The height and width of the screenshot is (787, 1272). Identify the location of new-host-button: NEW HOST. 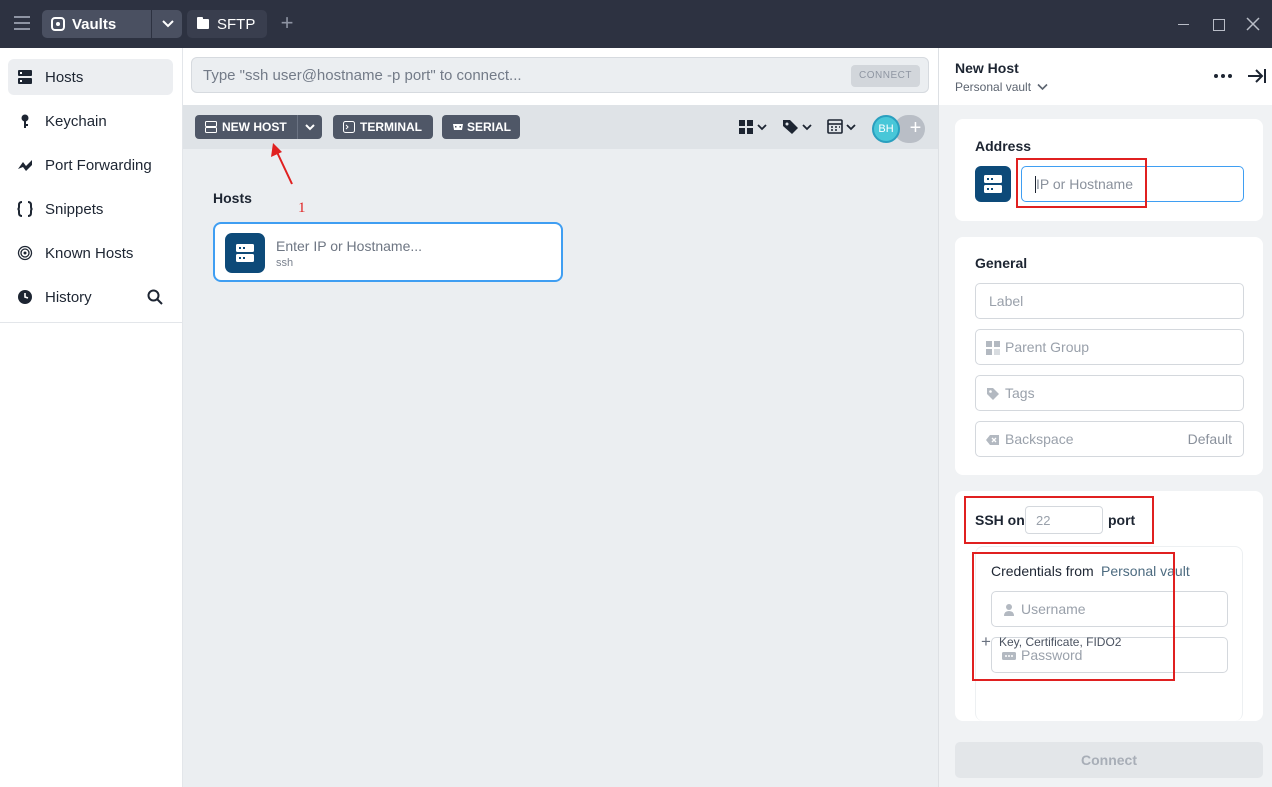
(246, 127).